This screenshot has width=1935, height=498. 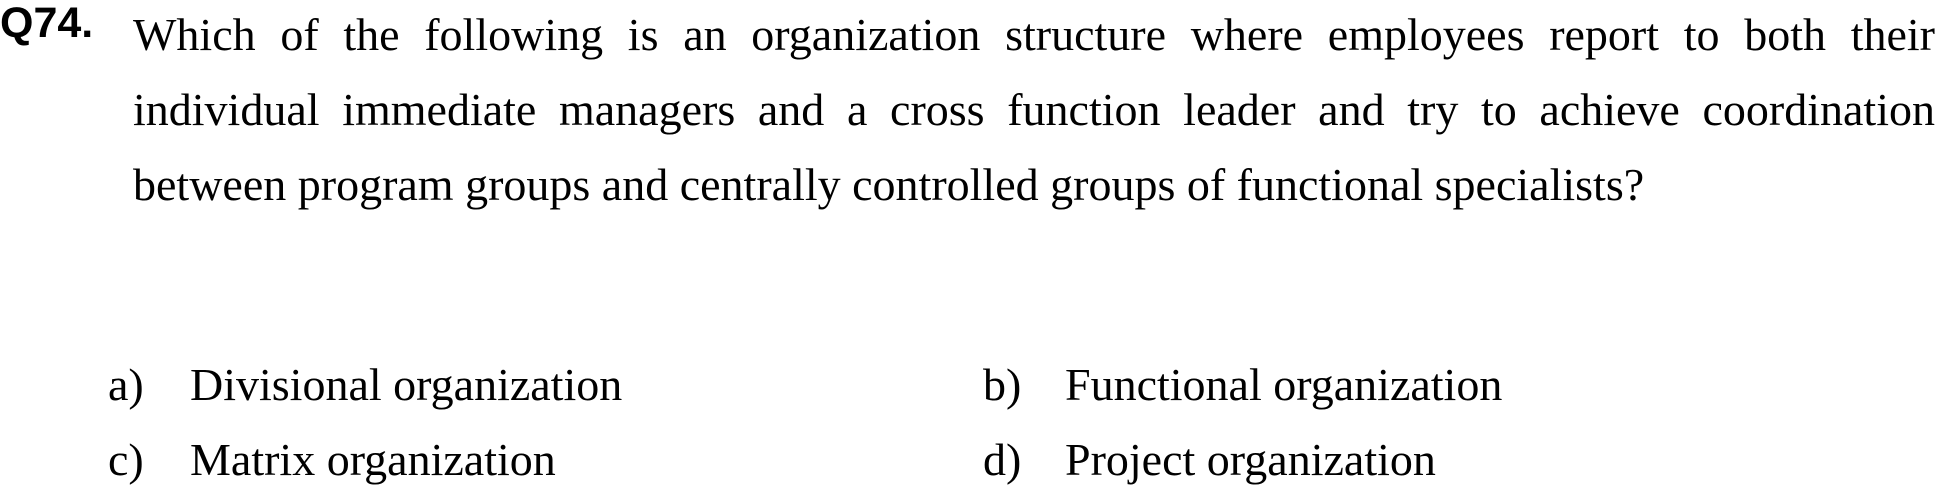 I want to click on option-d-text: Project organization, so click(x=1250, y=459).